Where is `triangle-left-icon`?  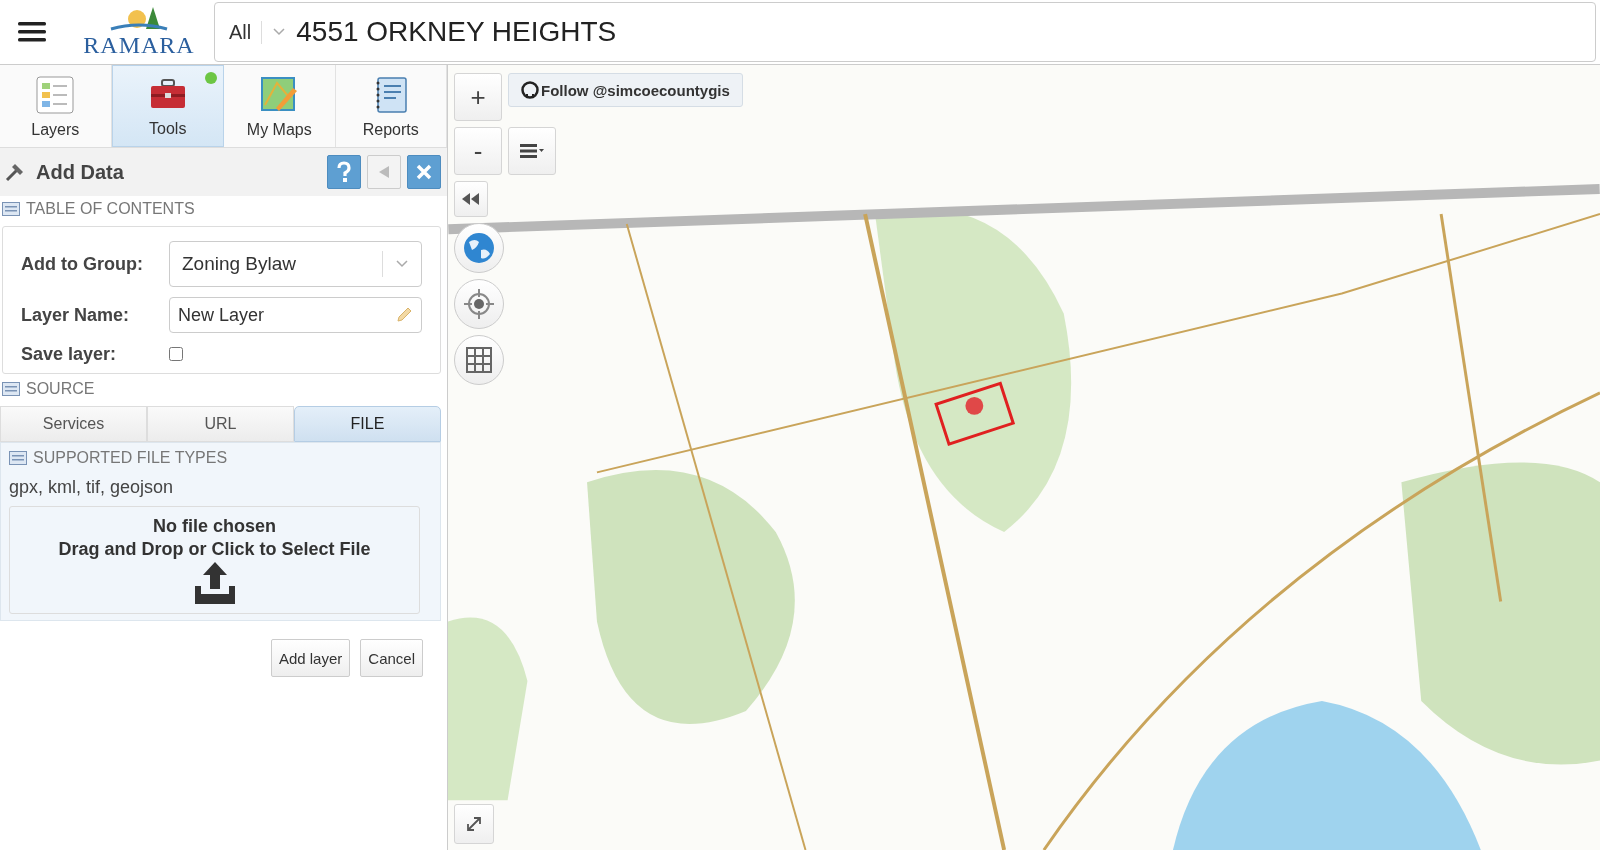 triangle-left-icon is located at coordinates (384, 172).